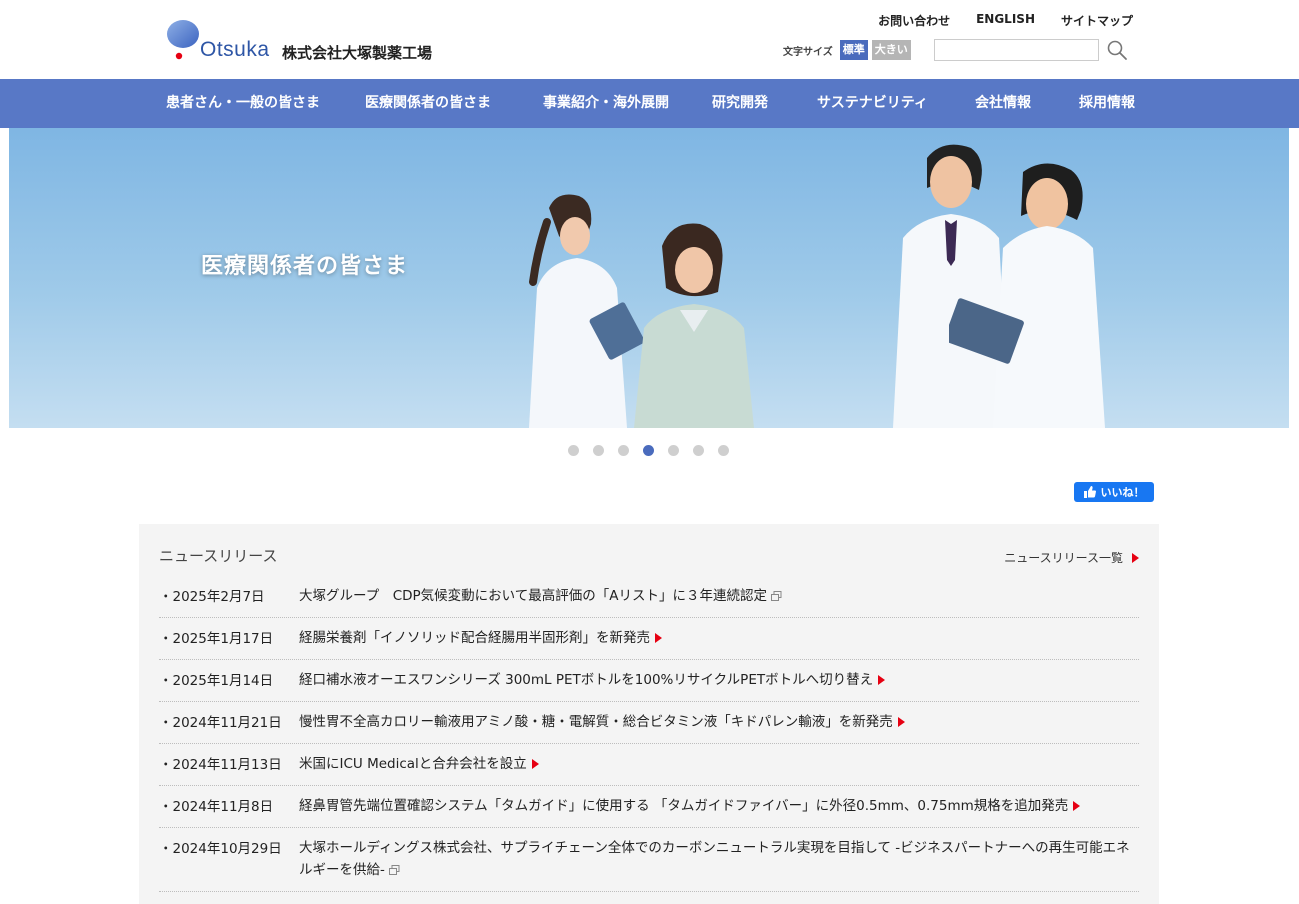 The width and height of the screenshot is (1299, 904). Describe the element at coordinates (216, 639) in the screenshot. I see `news-date: ・2025年1月17日` at that location.